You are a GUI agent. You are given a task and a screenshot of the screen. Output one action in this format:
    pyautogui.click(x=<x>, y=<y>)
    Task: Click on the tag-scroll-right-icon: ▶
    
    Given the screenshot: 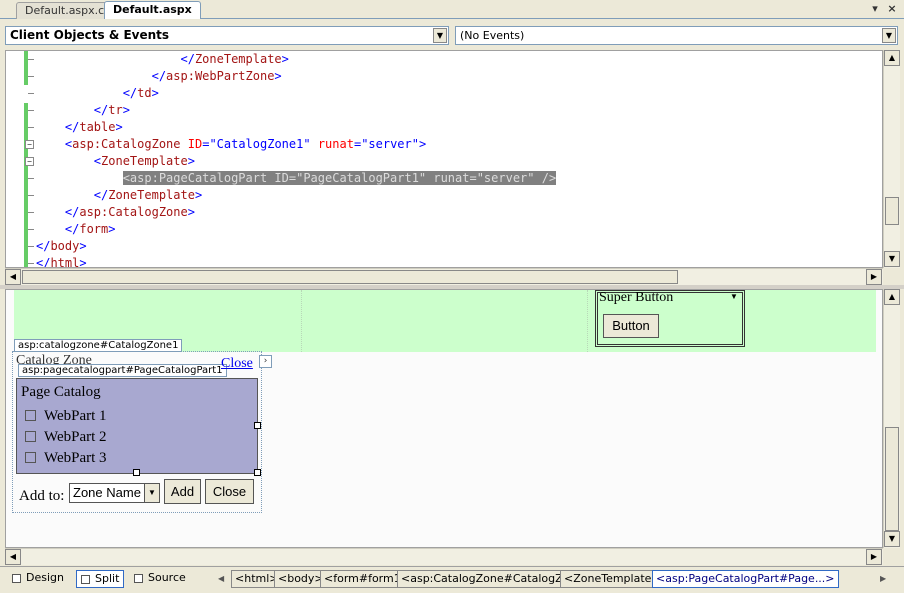 What is the action you would take?
    pyautogui.click(x=885, y=579)
    